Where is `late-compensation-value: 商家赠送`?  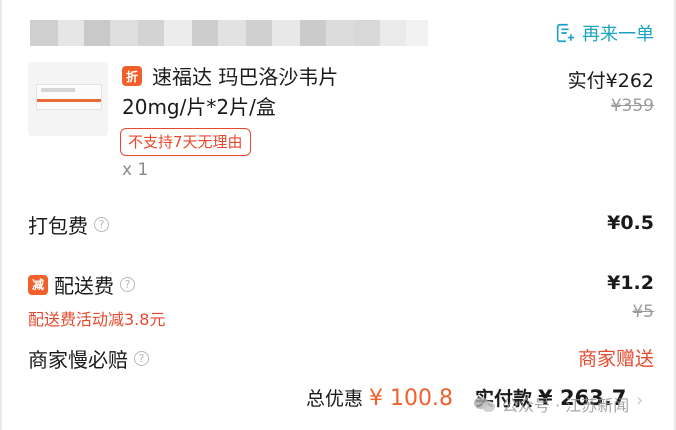
late-compensation-value: 商家赠送 is located at coordinates (615, 359).